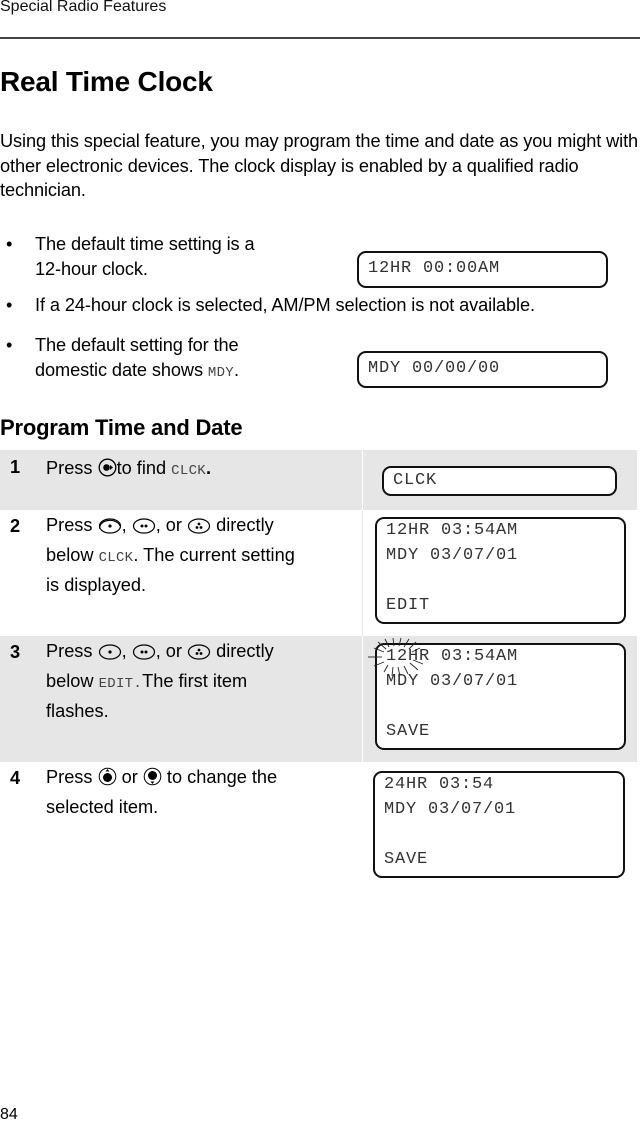  I want to click on text-fragment: to find, so click(141, 468).